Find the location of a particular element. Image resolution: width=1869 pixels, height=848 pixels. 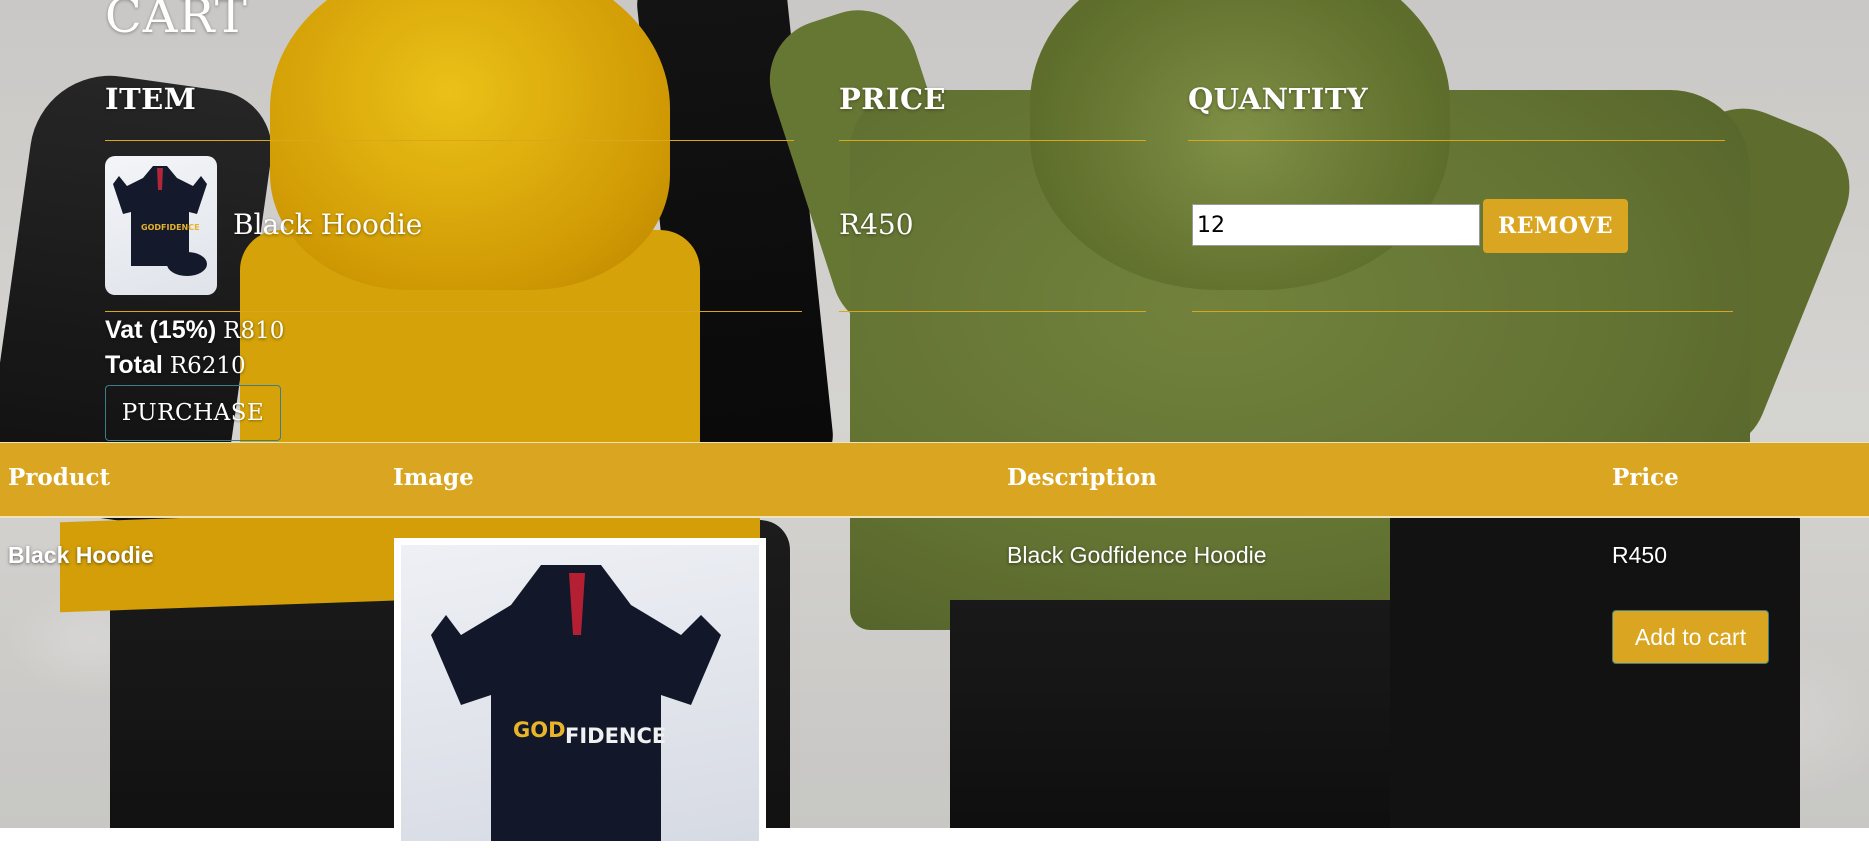

vat-value: R810 is located at coordinates (254, 331).